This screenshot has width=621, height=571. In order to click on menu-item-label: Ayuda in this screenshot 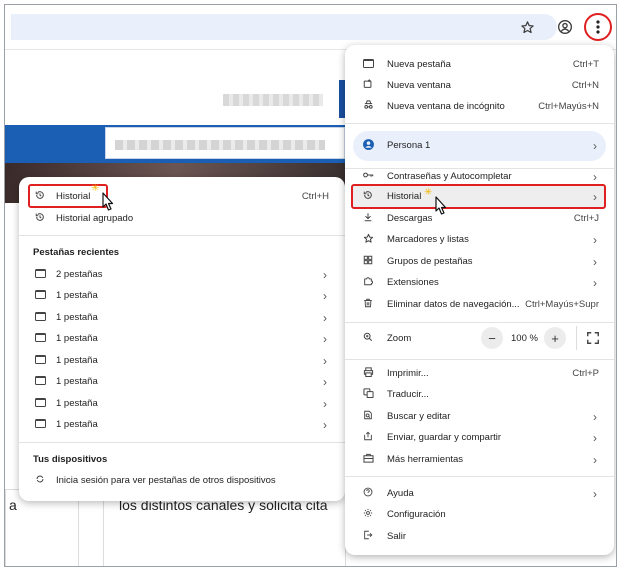, I will do `click(400, 493)`.